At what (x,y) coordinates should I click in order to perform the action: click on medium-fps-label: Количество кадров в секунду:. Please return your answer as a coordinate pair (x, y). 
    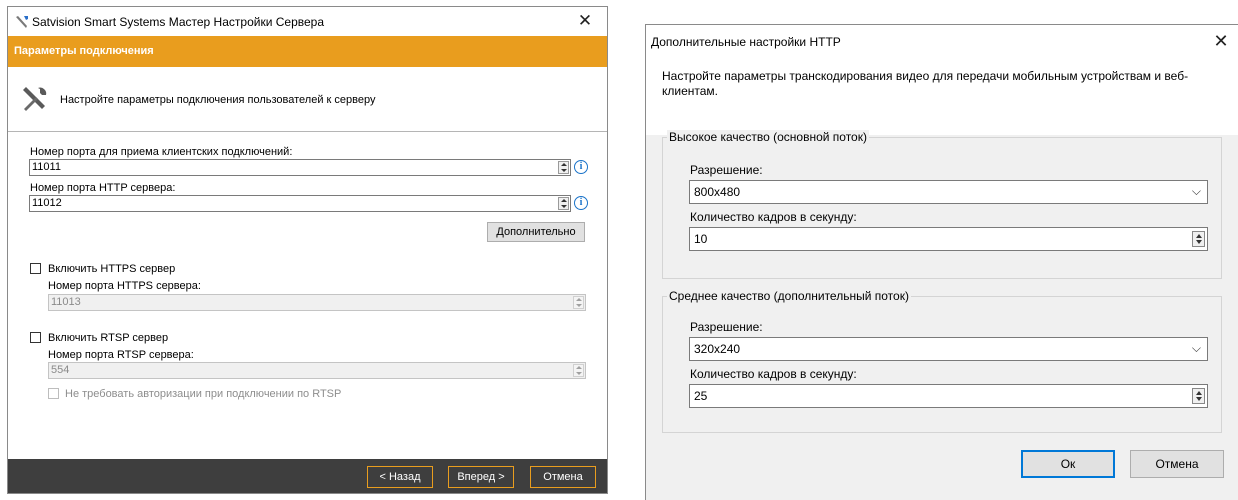
    Looking at the image, I should click on (773, 374).